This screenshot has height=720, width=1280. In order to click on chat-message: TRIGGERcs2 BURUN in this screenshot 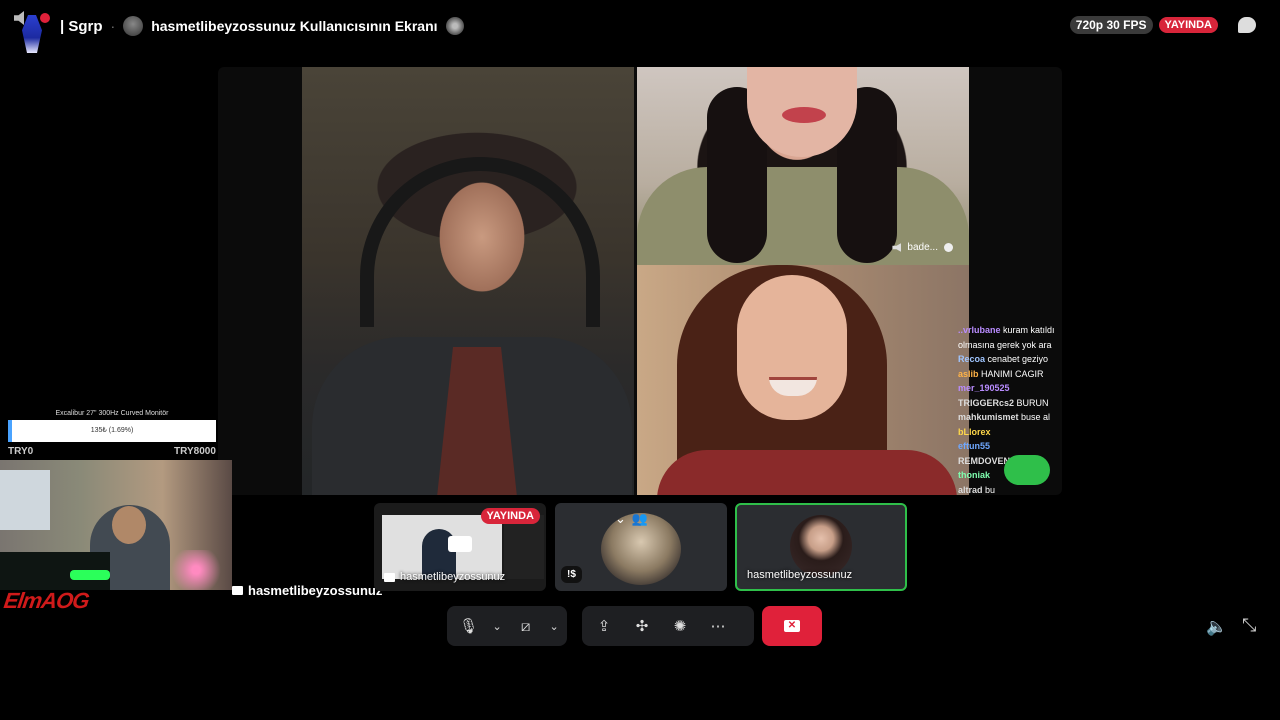, I will do `click(1010, 403)`.